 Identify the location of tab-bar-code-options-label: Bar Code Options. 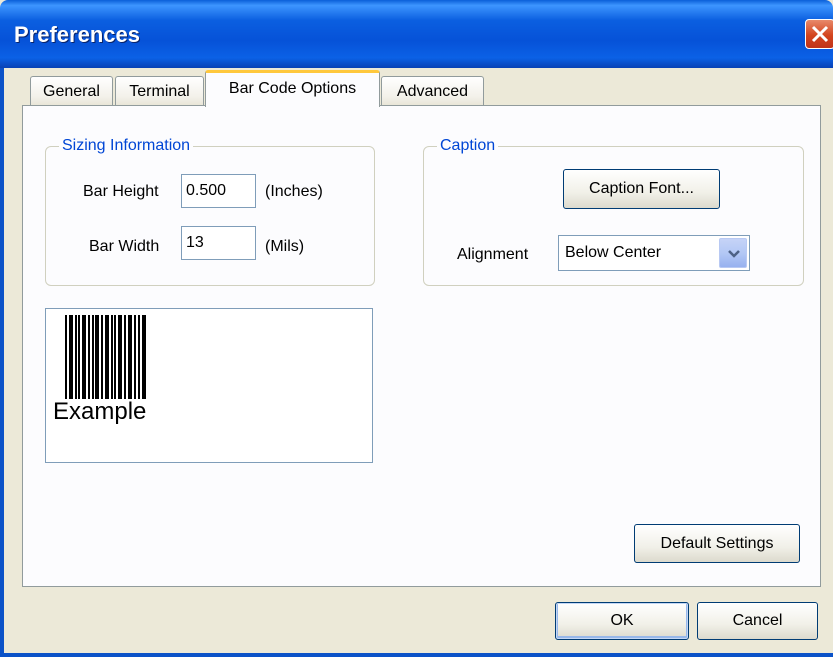
(292, 88).